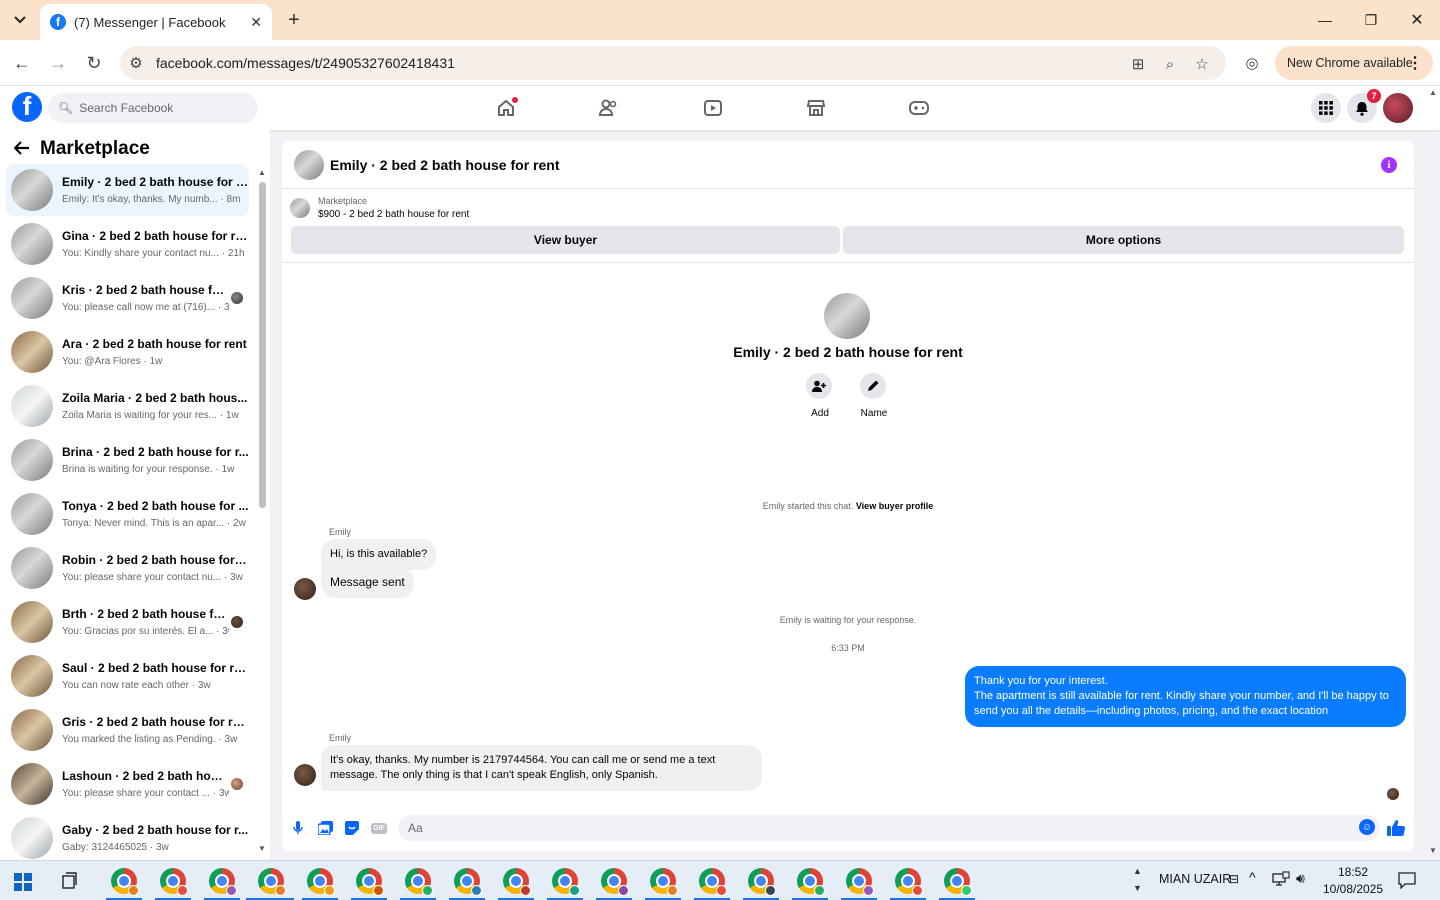  What do you see at coordinates (262, 345) in the screenshot?
I see `scrollbar-thumb` at bounding box center [262, 345].